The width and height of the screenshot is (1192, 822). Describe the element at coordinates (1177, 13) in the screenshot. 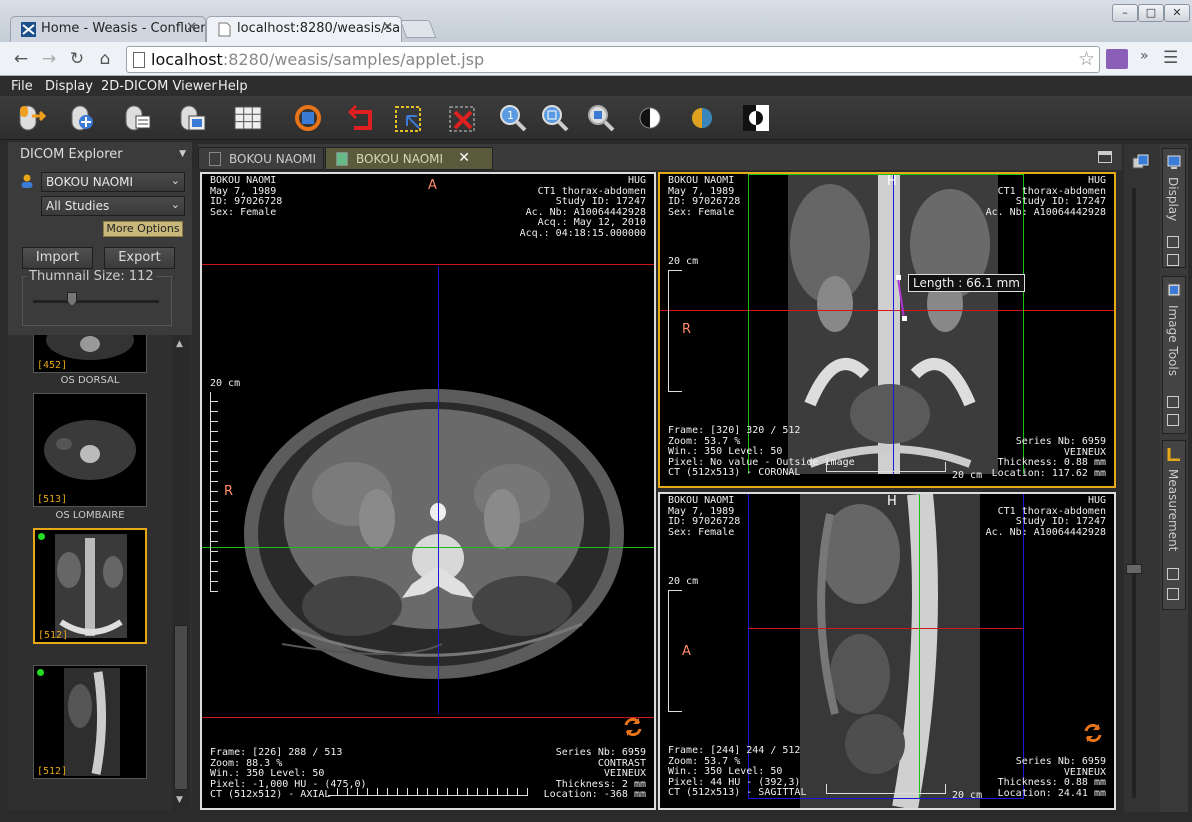

I see `close-window-button: ✕` at that location.